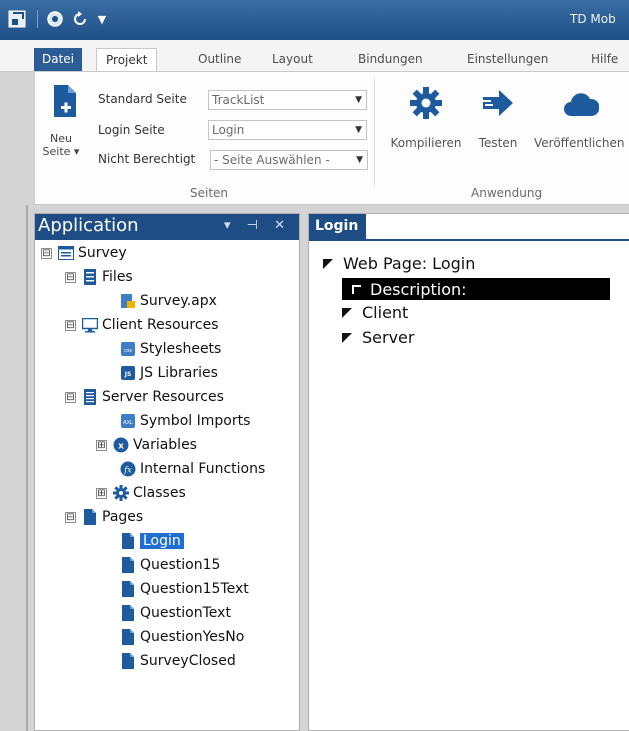 This screenshot has height=731, width=629. I want to click on variable-icon: x, so click(121, 445).